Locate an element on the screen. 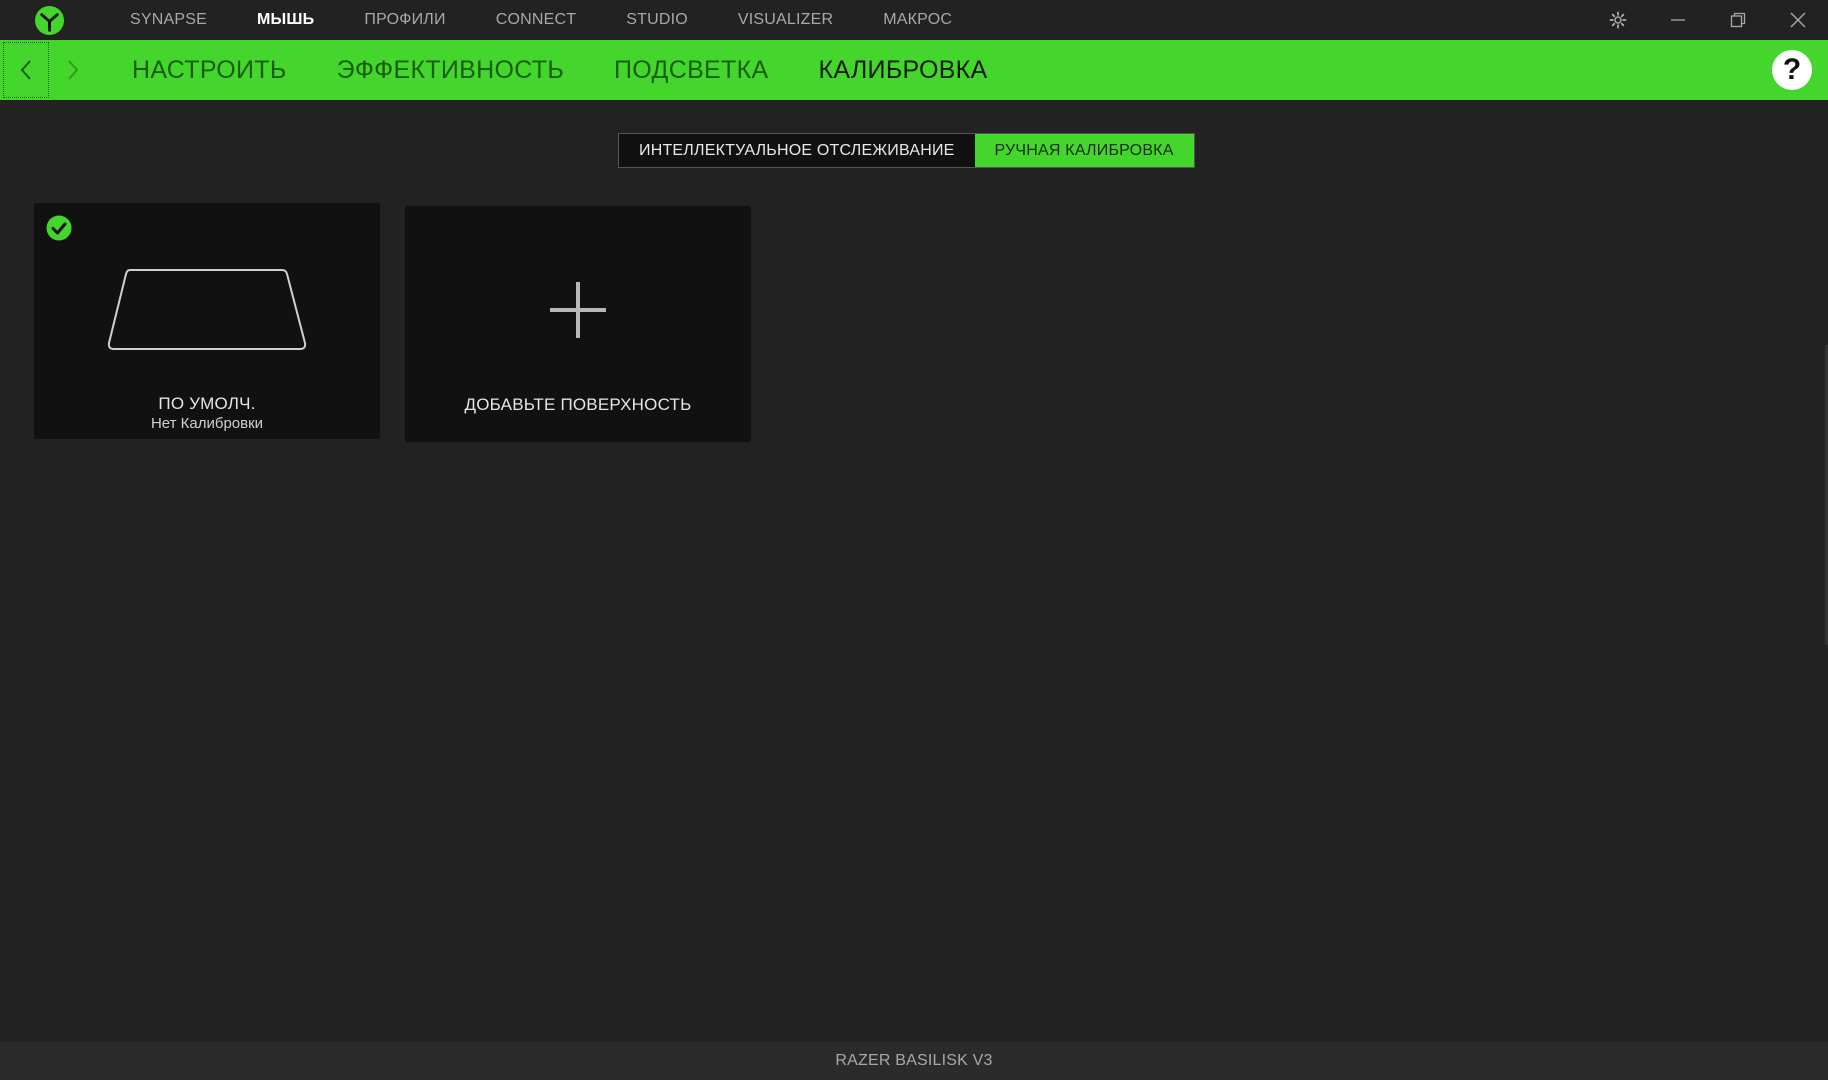 This screenshot has height=1080, width=1828. mousepad-icon is located at coordinates (207, 309).